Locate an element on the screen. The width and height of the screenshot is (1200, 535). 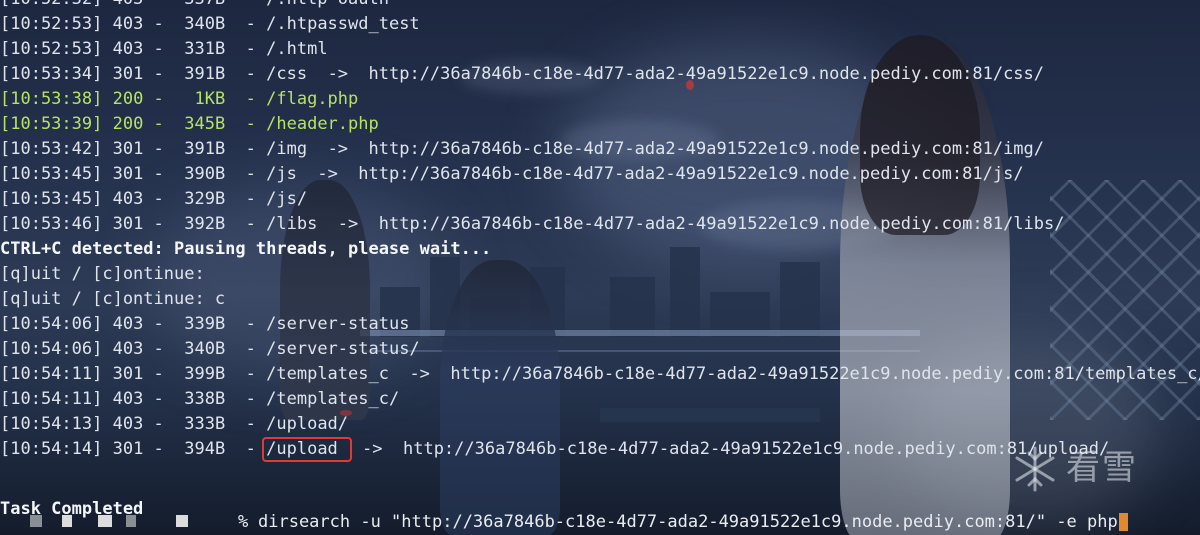
log-timestamp: [10:54:14] is located at coordinates (56, 449).